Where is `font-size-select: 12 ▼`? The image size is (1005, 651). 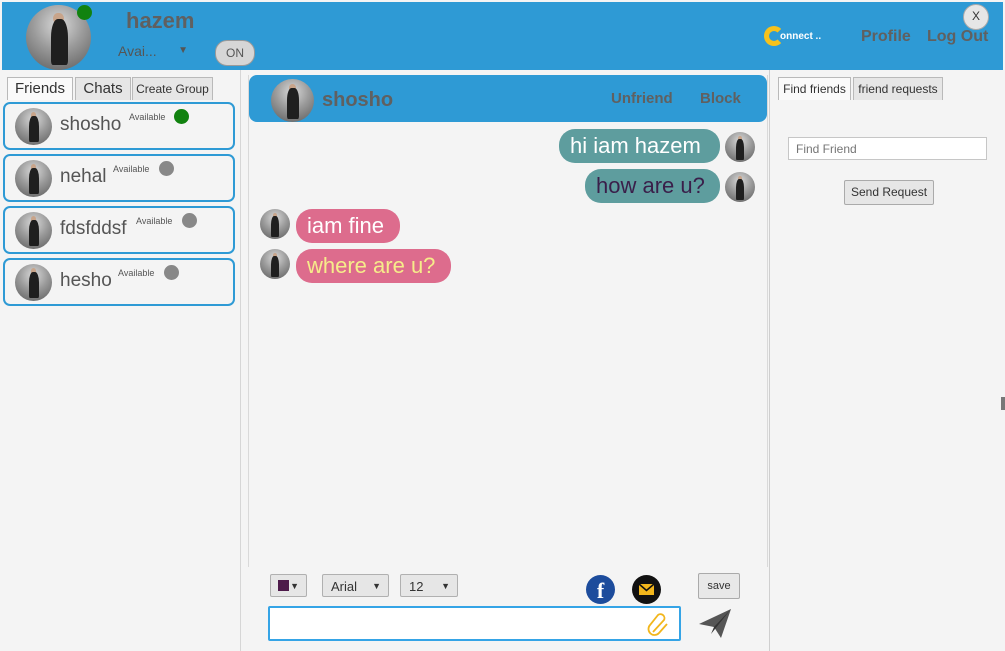
font-size-select: 12 ▼ is located at coordinates (429, 585).